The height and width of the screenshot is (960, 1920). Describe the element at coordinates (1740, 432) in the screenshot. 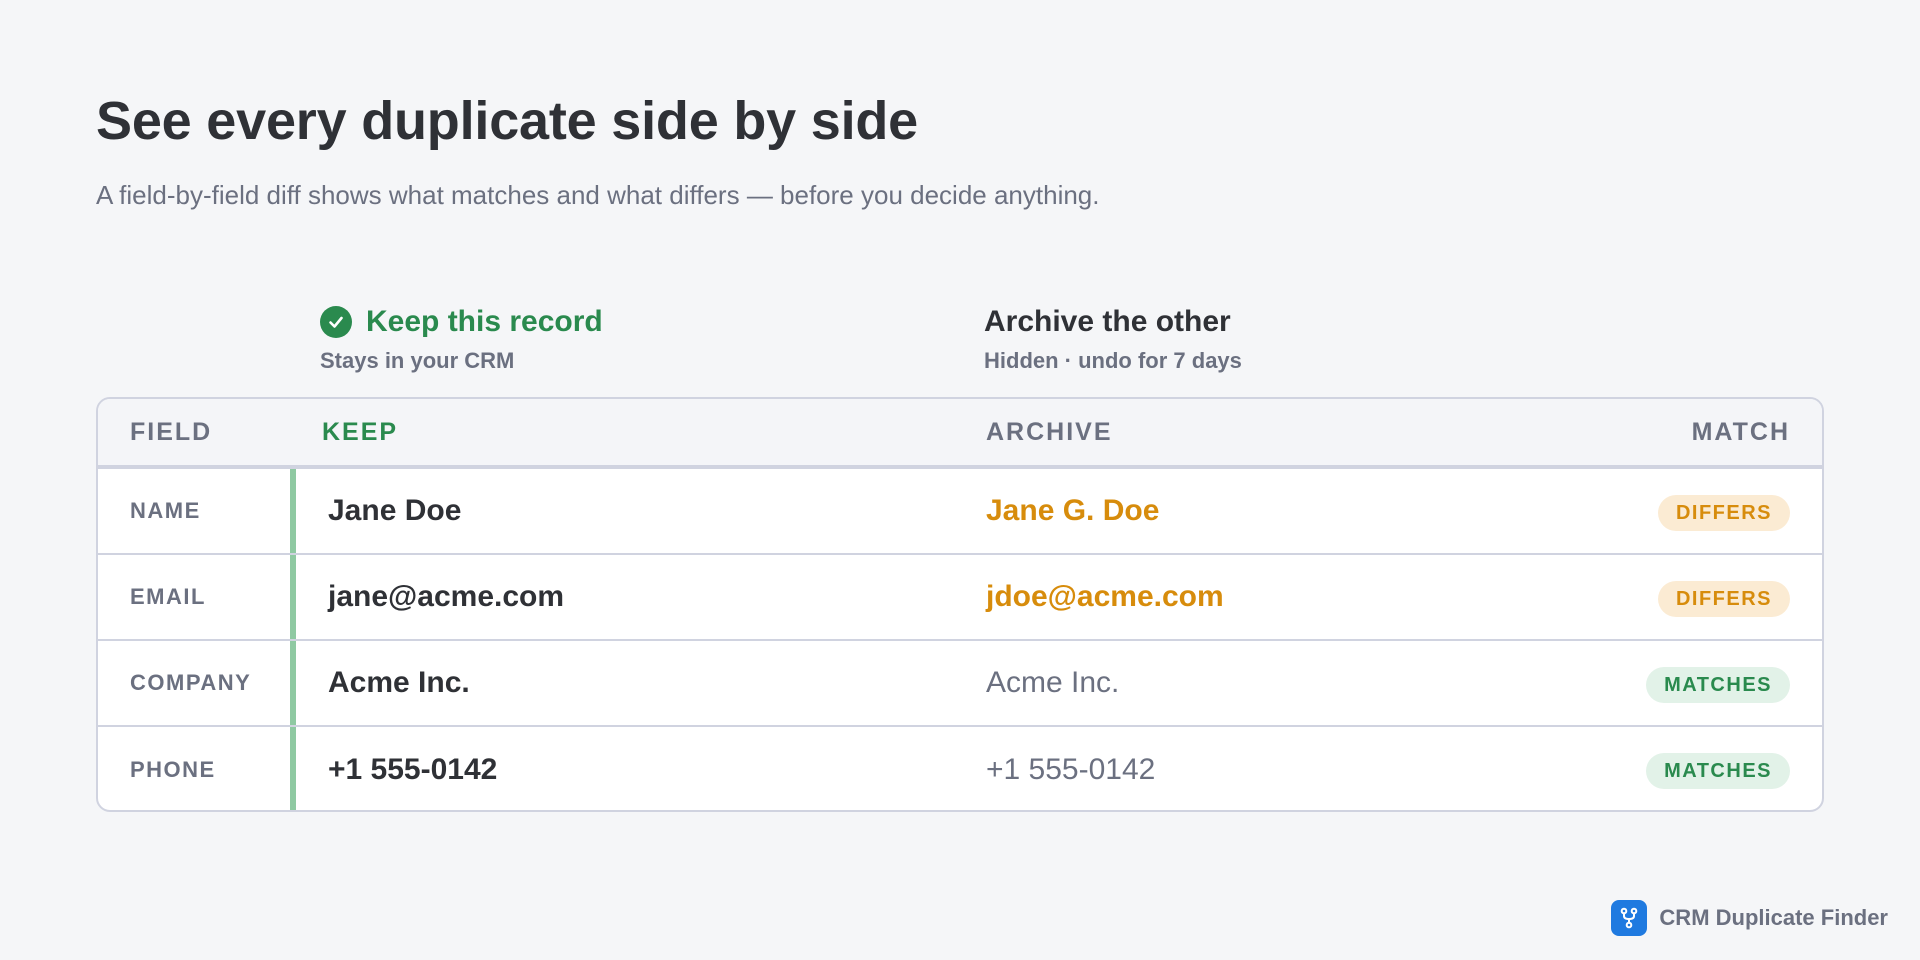

I see `header-match: MATCH` at that location.